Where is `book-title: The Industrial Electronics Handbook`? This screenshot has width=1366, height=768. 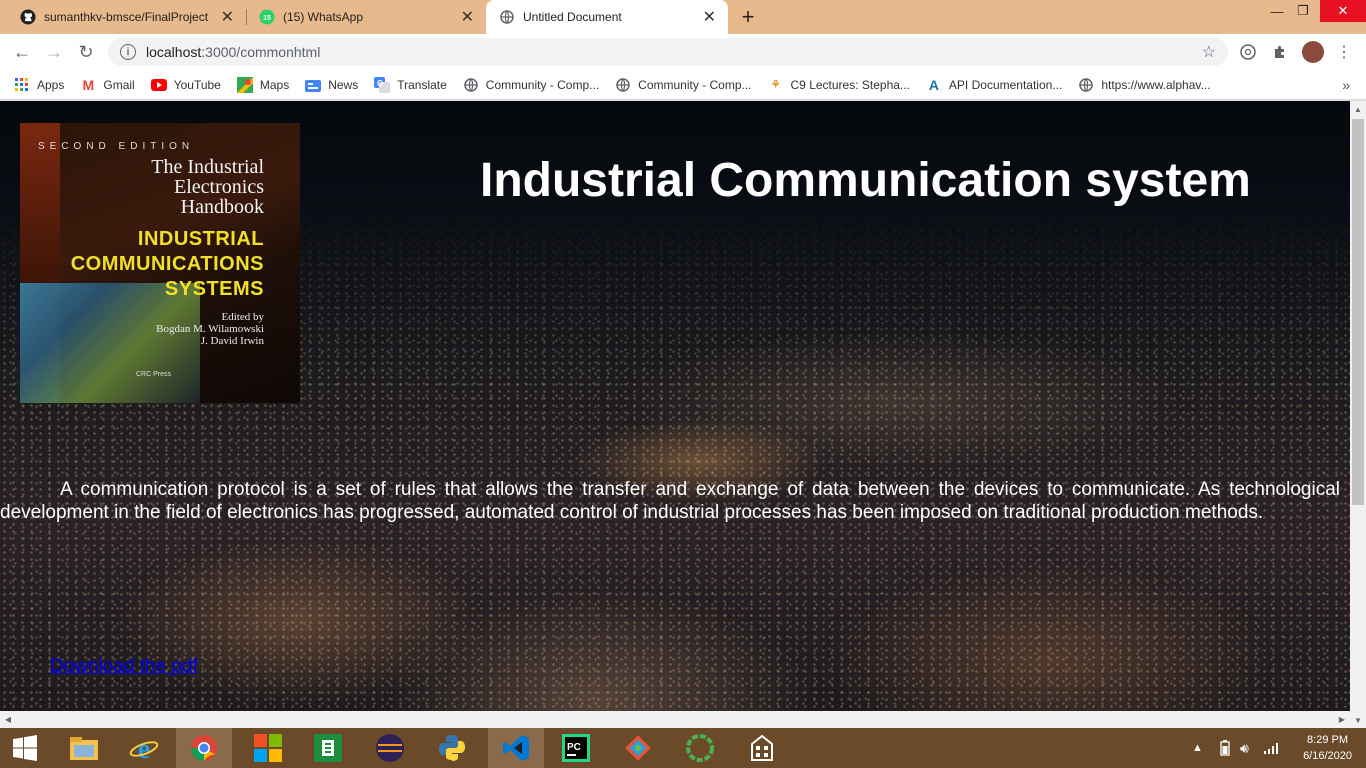 book-title: The Industrial Electronics Handbook is located at coordinates (207, 187).